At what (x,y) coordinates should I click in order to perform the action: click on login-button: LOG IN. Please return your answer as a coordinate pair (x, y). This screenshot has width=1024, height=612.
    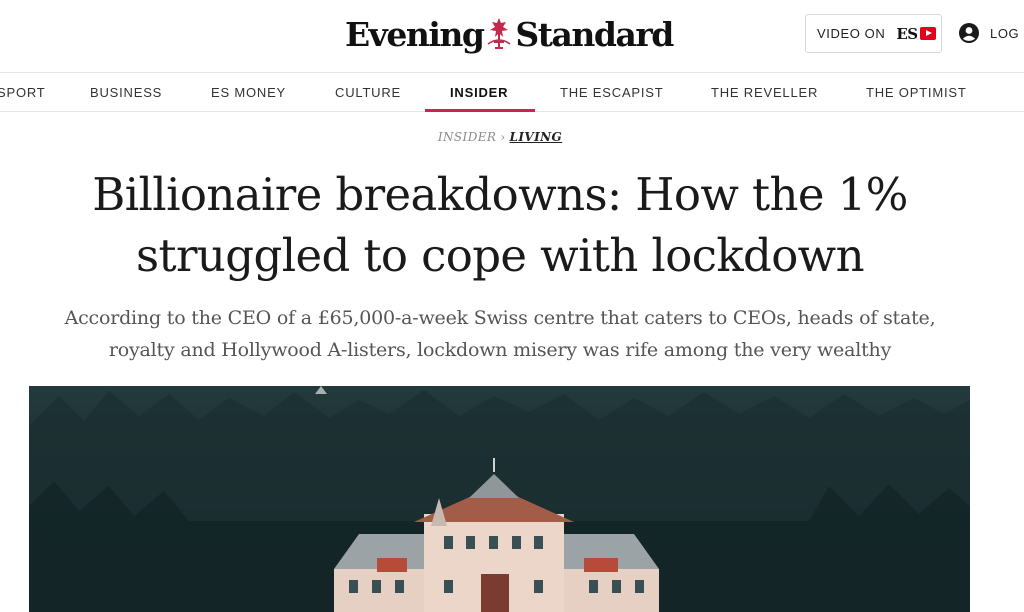
    Looking at the image, I should click on (991, 33).